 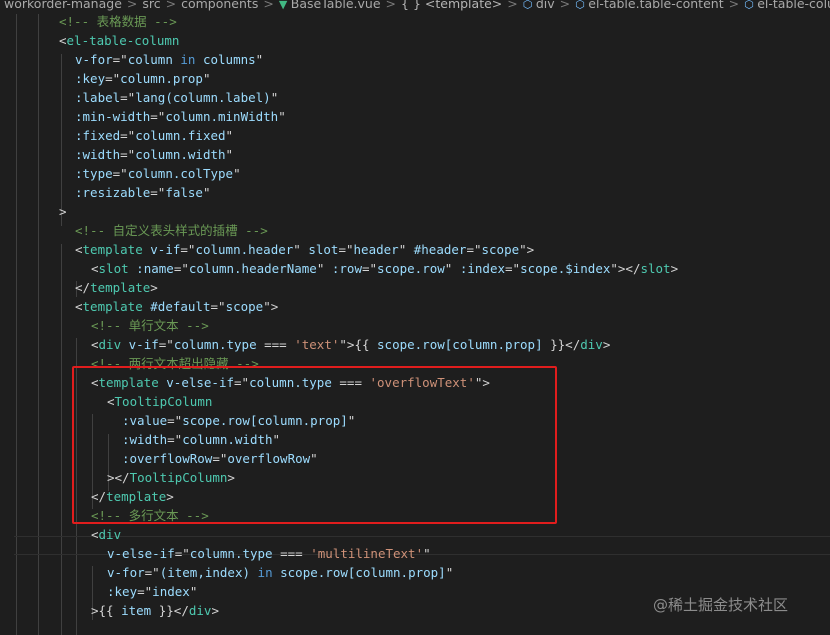 I want to click on code-token: "></, so click(x=625, y=268).